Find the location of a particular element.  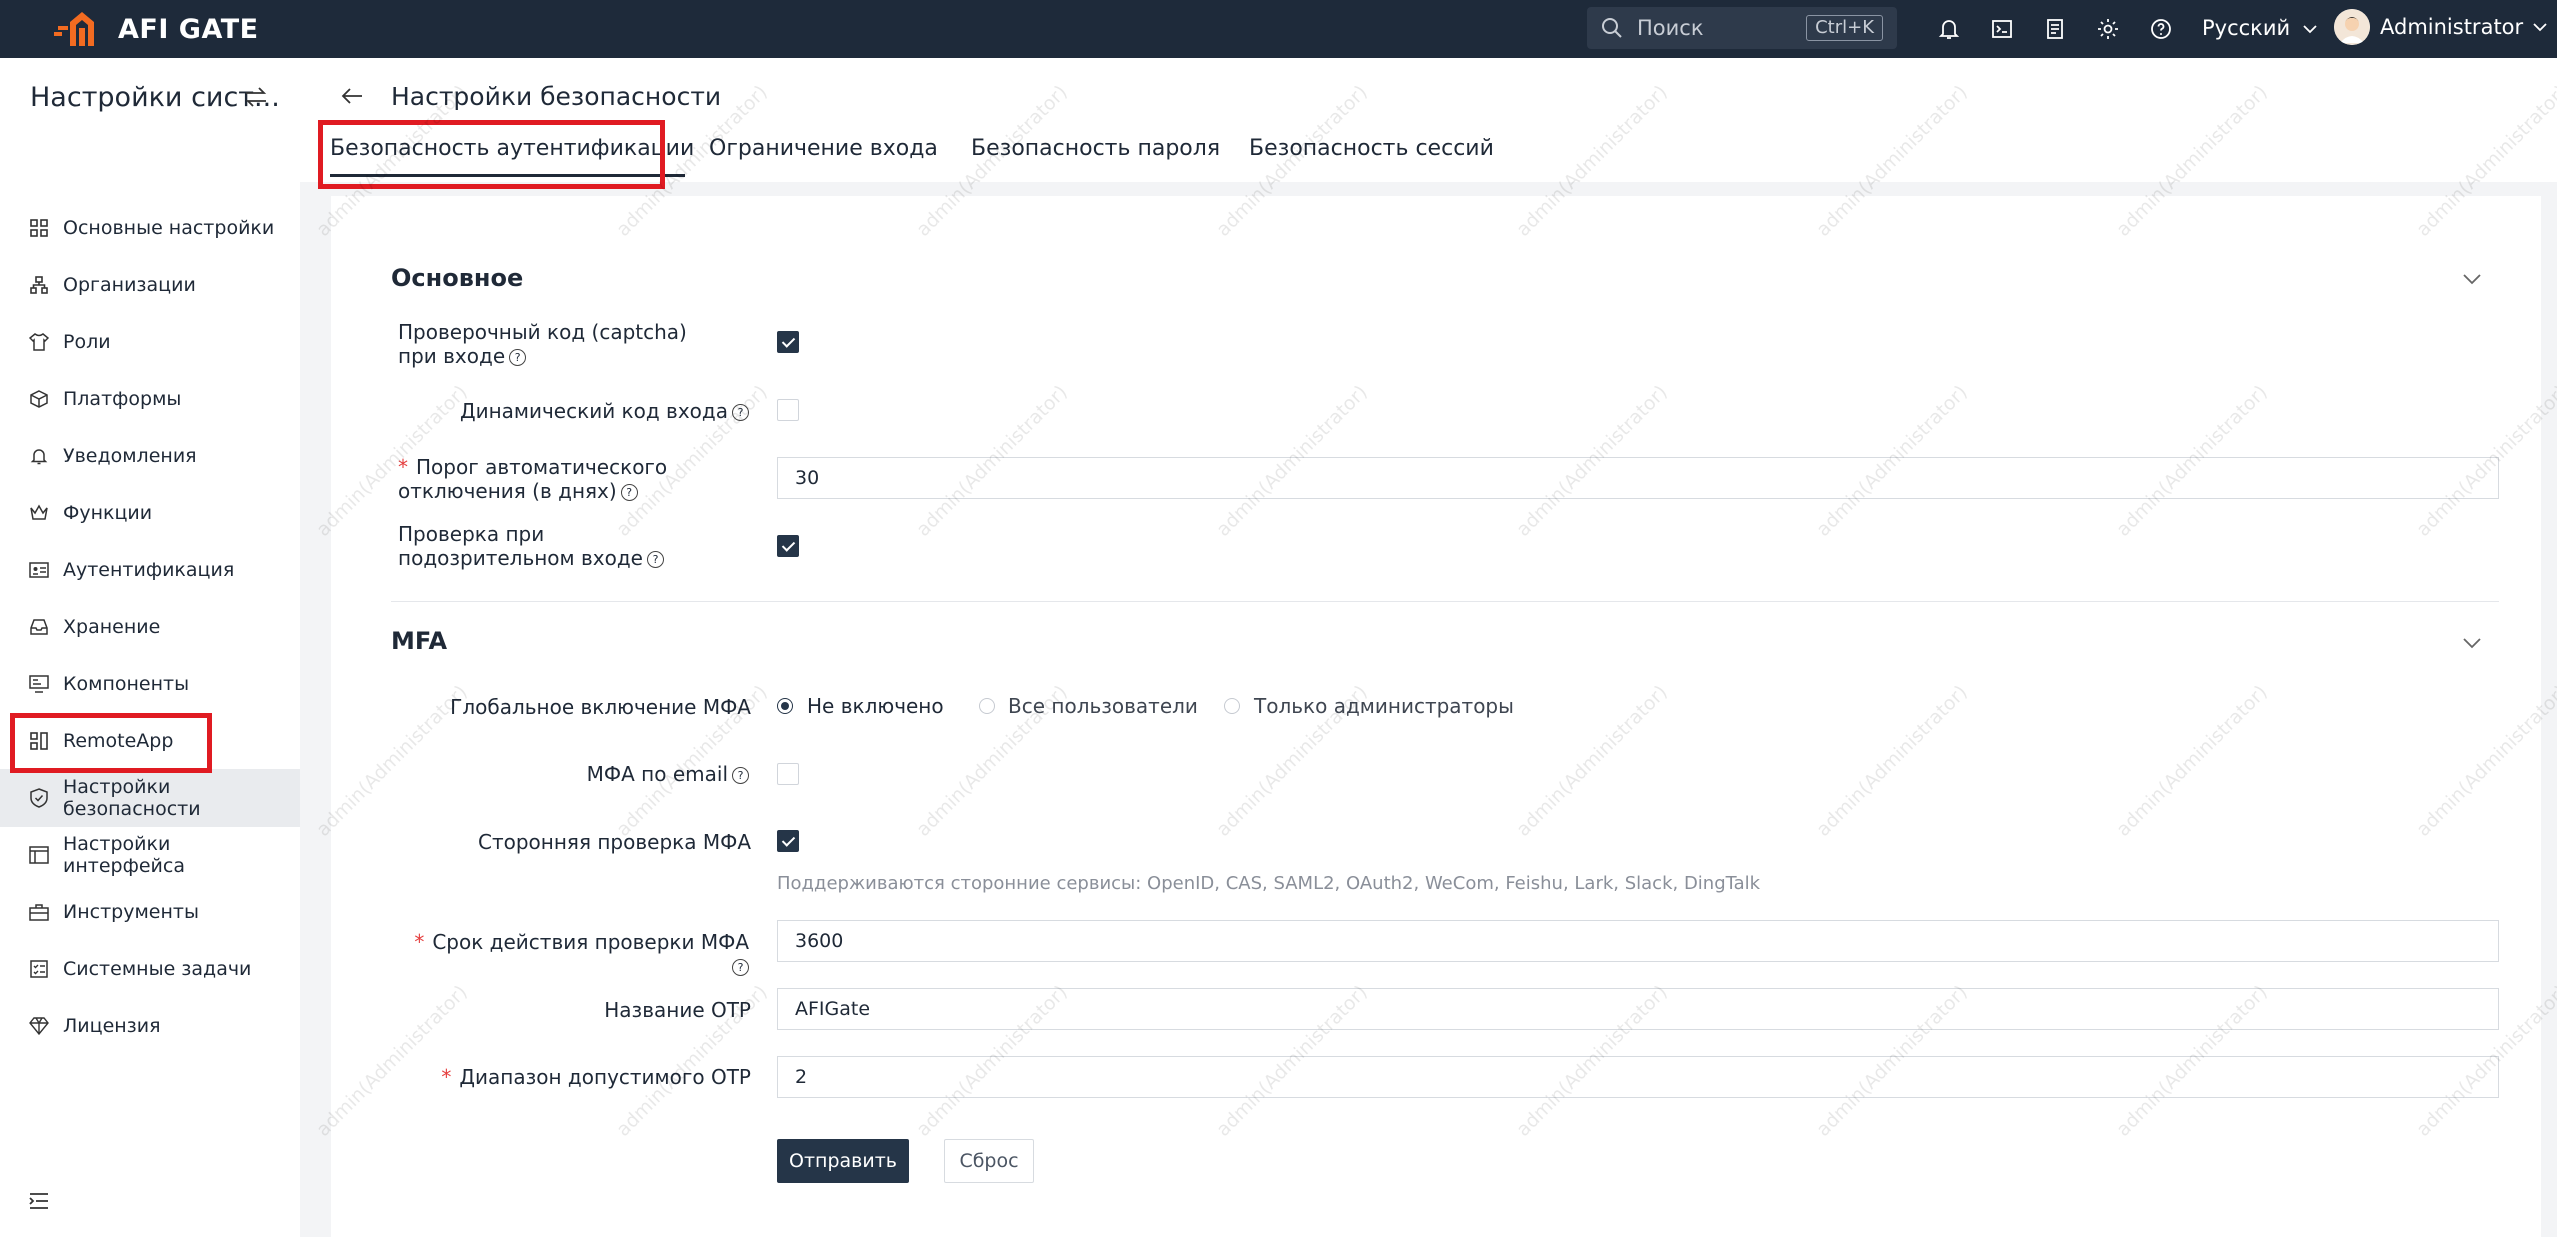

captcha-label: Проверочный код (captcha) при входе? is located at coordinates (542, 344).